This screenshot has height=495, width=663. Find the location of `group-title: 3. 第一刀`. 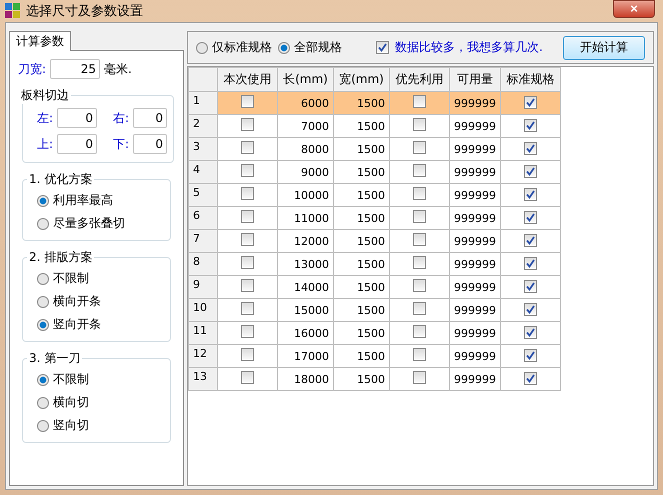

group-title: 3. 第一刀 is located at coordinates (55, 358).